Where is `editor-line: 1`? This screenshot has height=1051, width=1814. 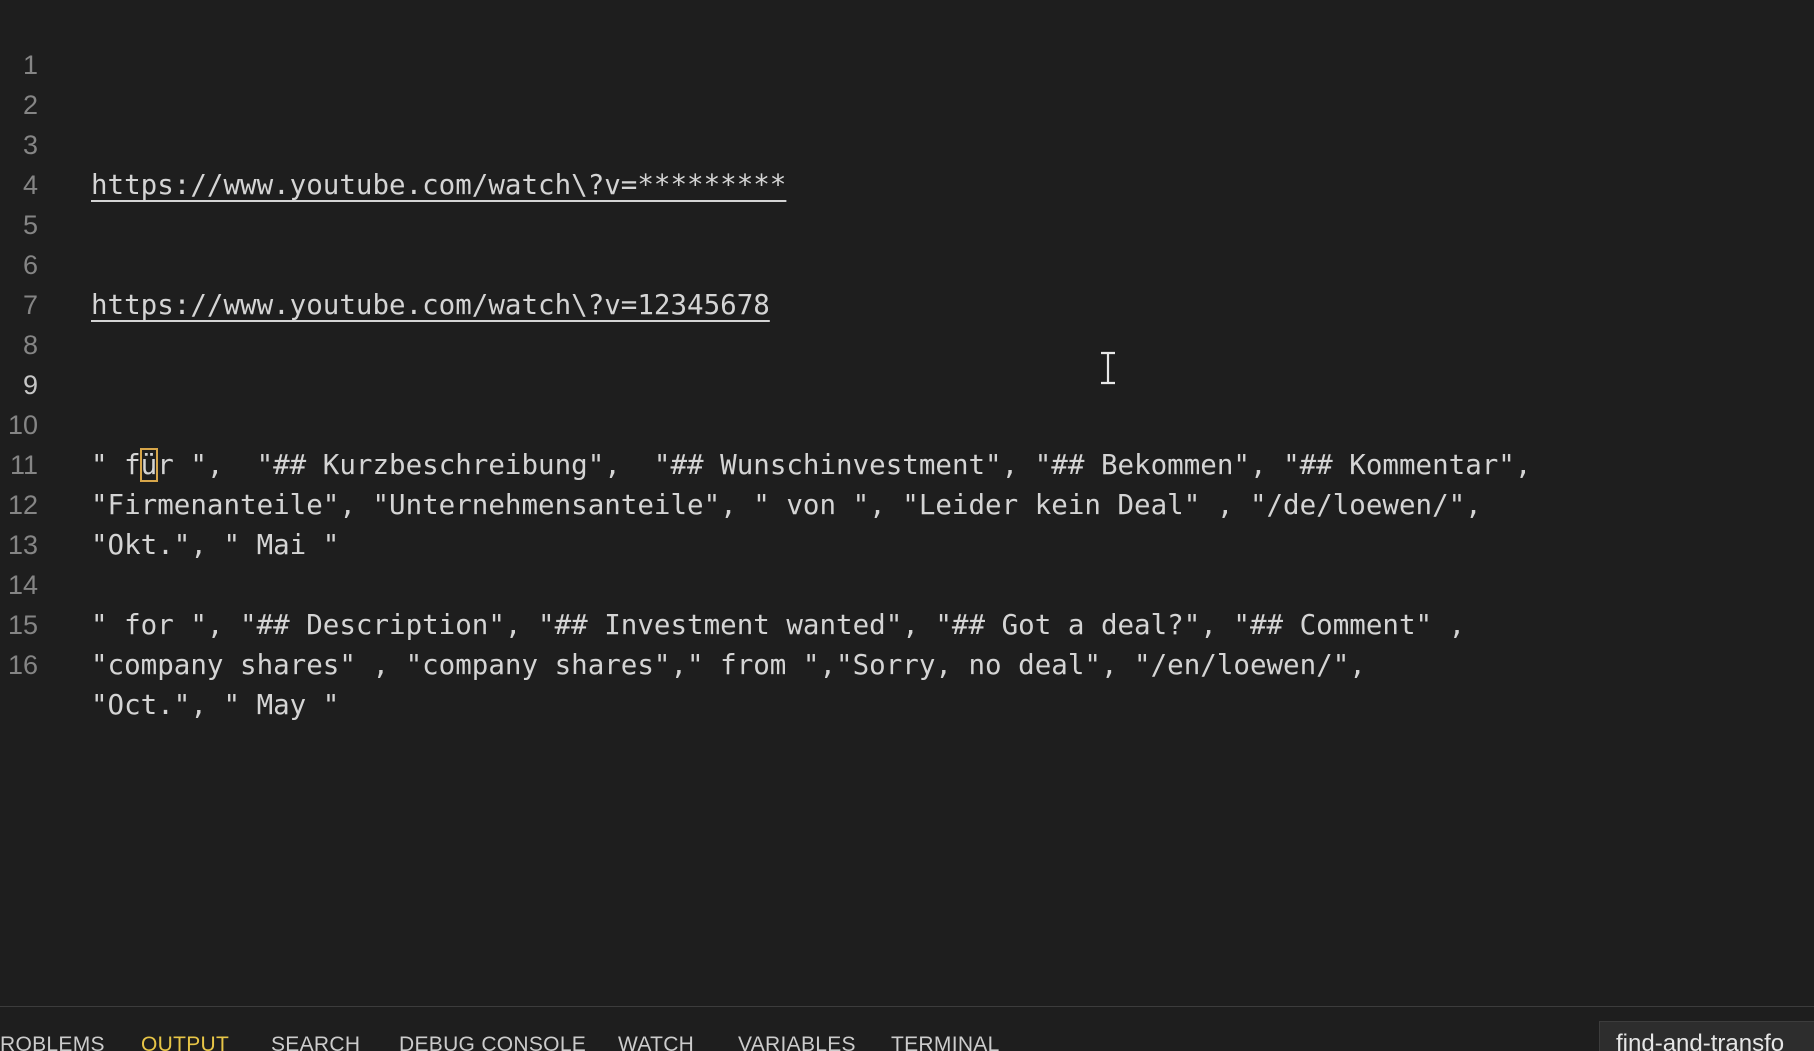 editor-line: 1 is located at coordinates (907, 42).